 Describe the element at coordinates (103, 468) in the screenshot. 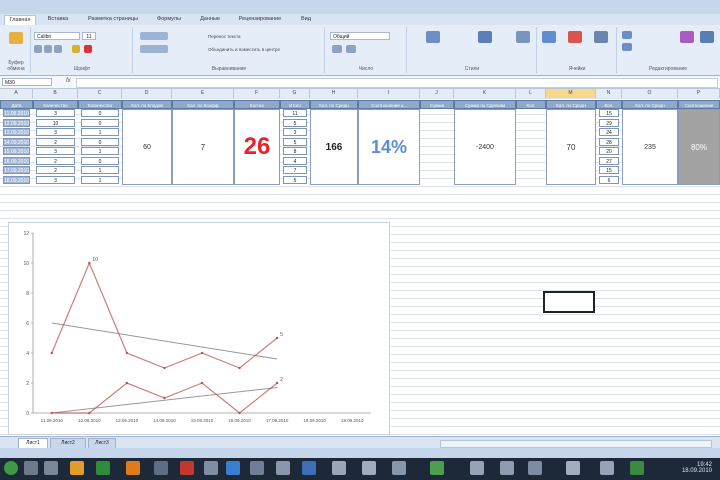

I see `excel-icon` at that location.